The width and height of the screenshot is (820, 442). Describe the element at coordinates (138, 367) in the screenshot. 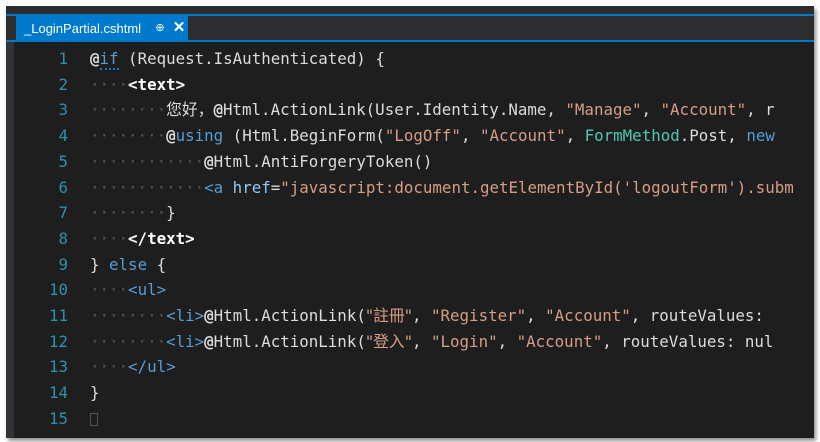

I see `code-token: </` at that location.